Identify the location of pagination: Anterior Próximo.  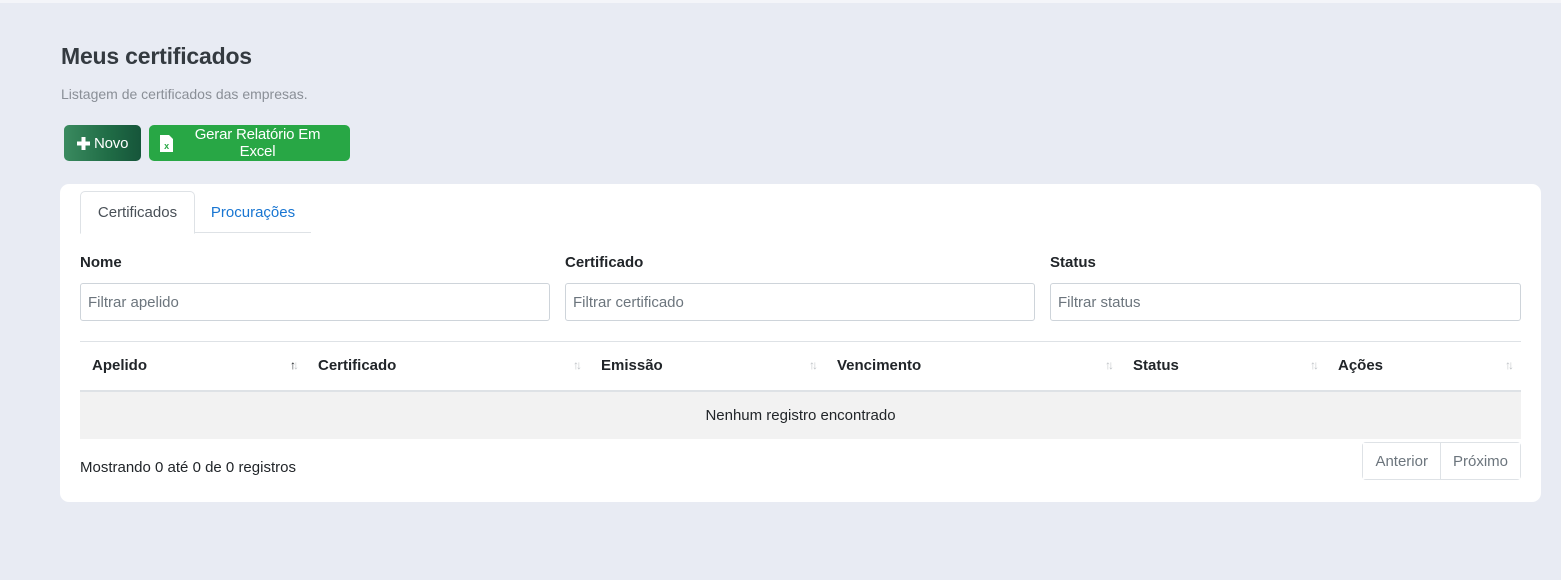
(1441, 461).